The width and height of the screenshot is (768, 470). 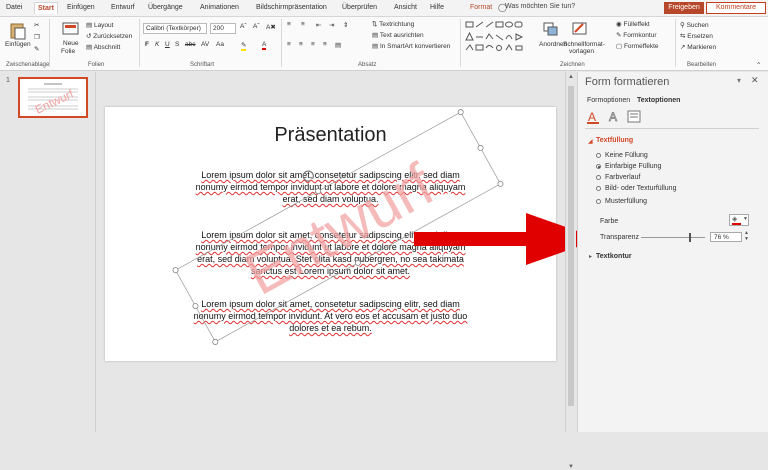 What do you see at coordinates (598, 188) in the screenshot?
I see `radio-picture-fill` at bounding box center [598, 188].